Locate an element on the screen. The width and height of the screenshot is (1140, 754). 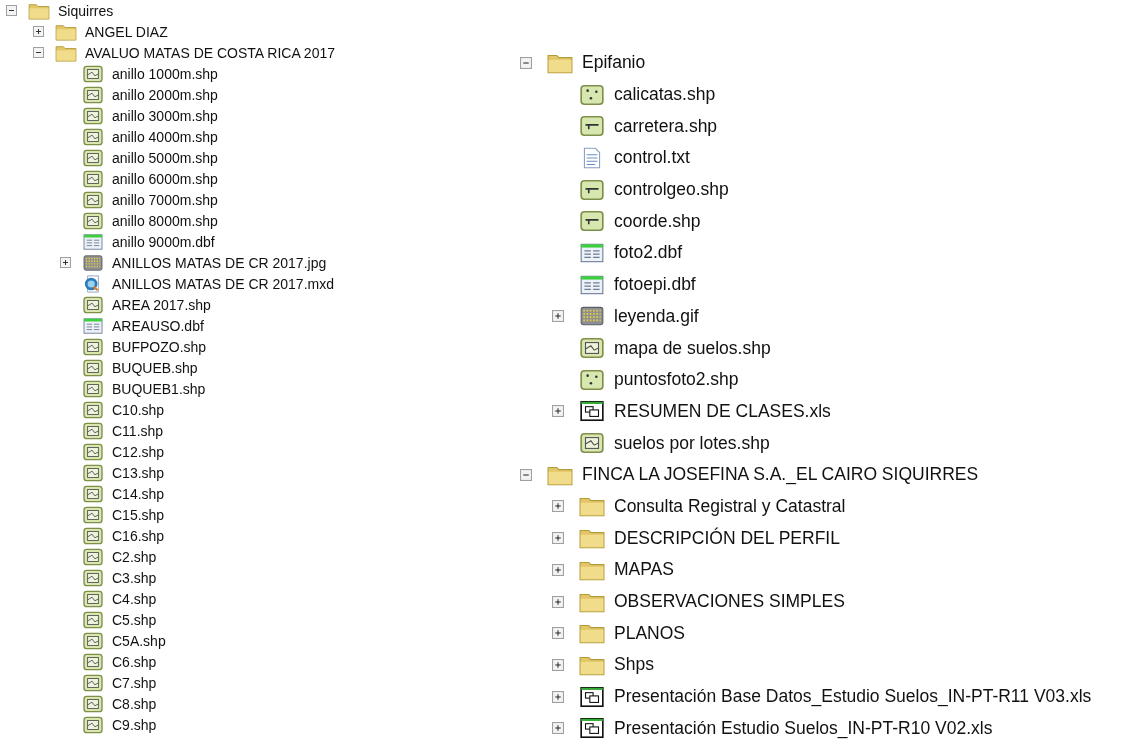
tree-item-label: anillo 7000m.shp is located at coordinates (165, 199).